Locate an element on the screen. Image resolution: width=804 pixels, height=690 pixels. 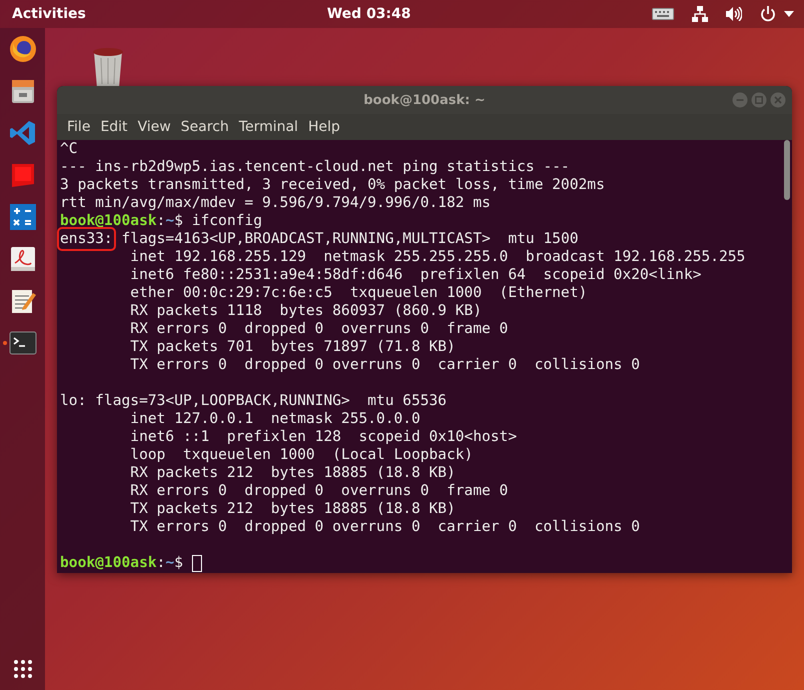
terminal-line: TX packets 701 bytes 71897 (71.8 KB) is located at coordinates (292, 347).